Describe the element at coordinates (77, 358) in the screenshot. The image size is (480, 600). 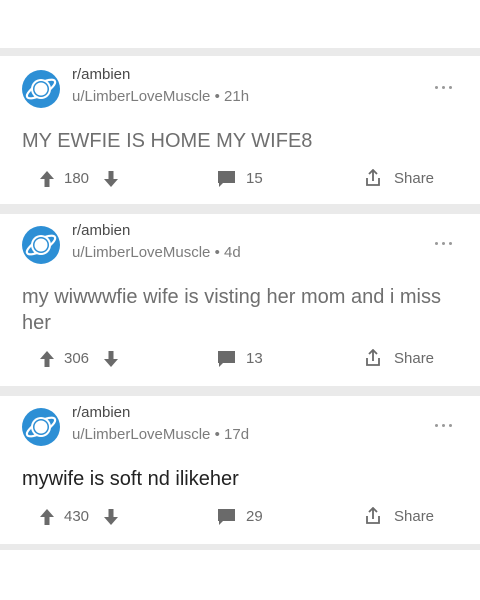
I see `vote-count: 306` at that location.